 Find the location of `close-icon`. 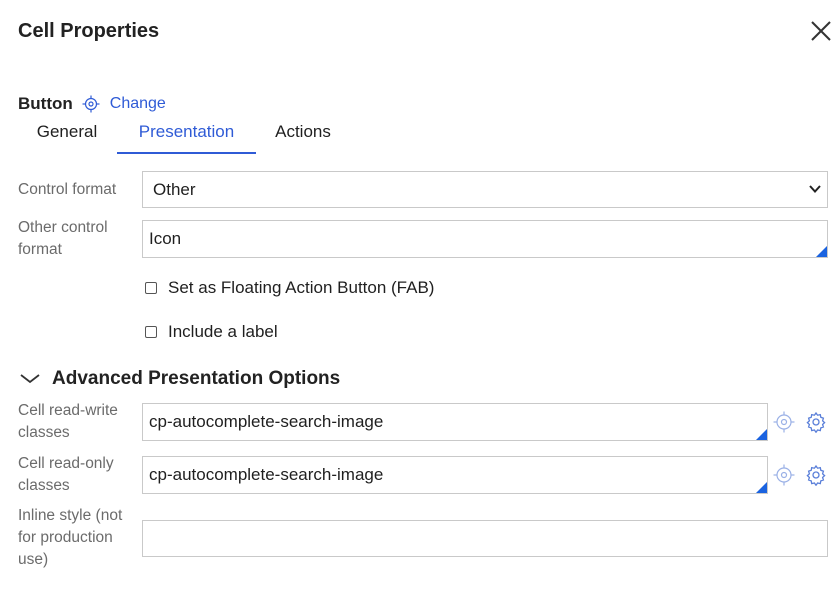

close-icon is located at coordinates (821, 31).